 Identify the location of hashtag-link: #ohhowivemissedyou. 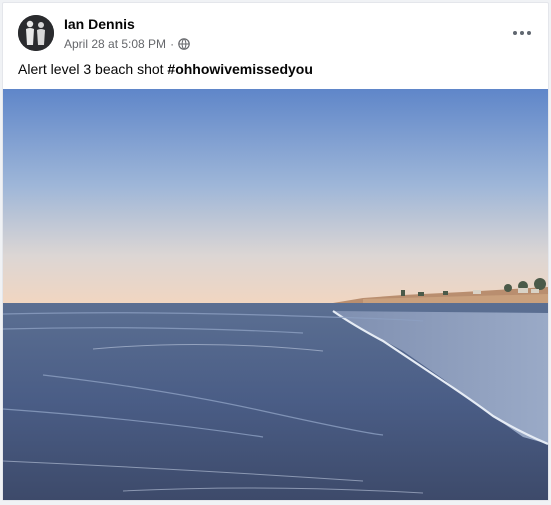
(239, 69).